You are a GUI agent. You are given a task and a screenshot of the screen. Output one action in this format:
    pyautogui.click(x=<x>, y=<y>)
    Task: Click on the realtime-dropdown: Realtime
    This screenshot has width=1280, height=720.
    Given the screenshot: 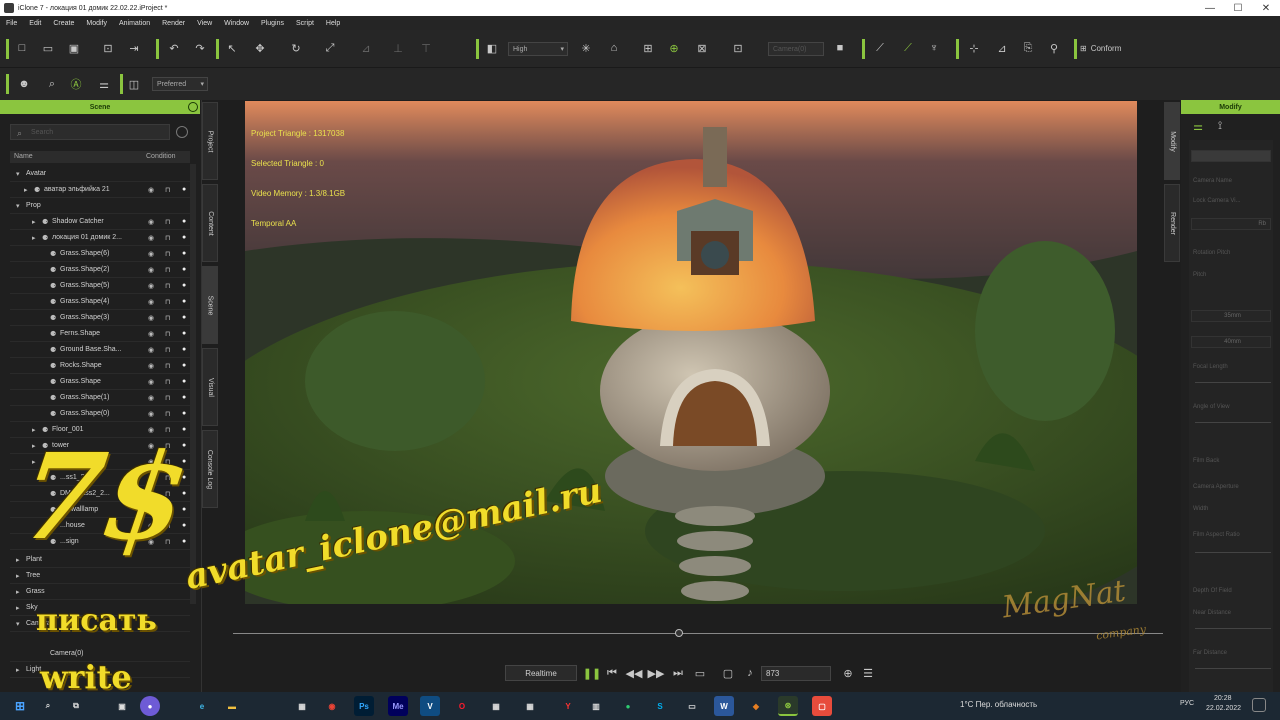 What is the action you would take?
    pyautogui.click(x=541, y=673)
    